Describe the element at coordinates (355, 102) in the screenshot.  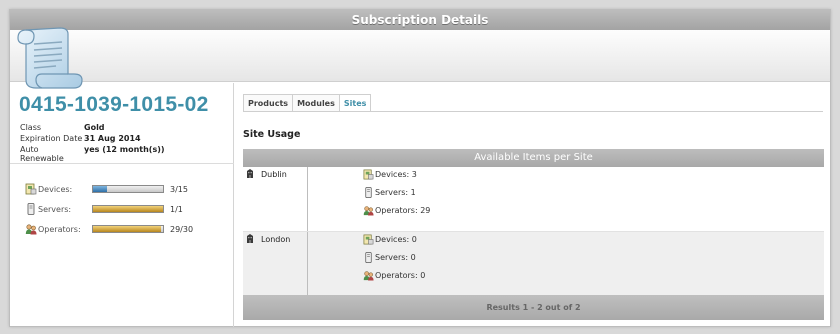
I see `tab-sites: Sites` at that location.